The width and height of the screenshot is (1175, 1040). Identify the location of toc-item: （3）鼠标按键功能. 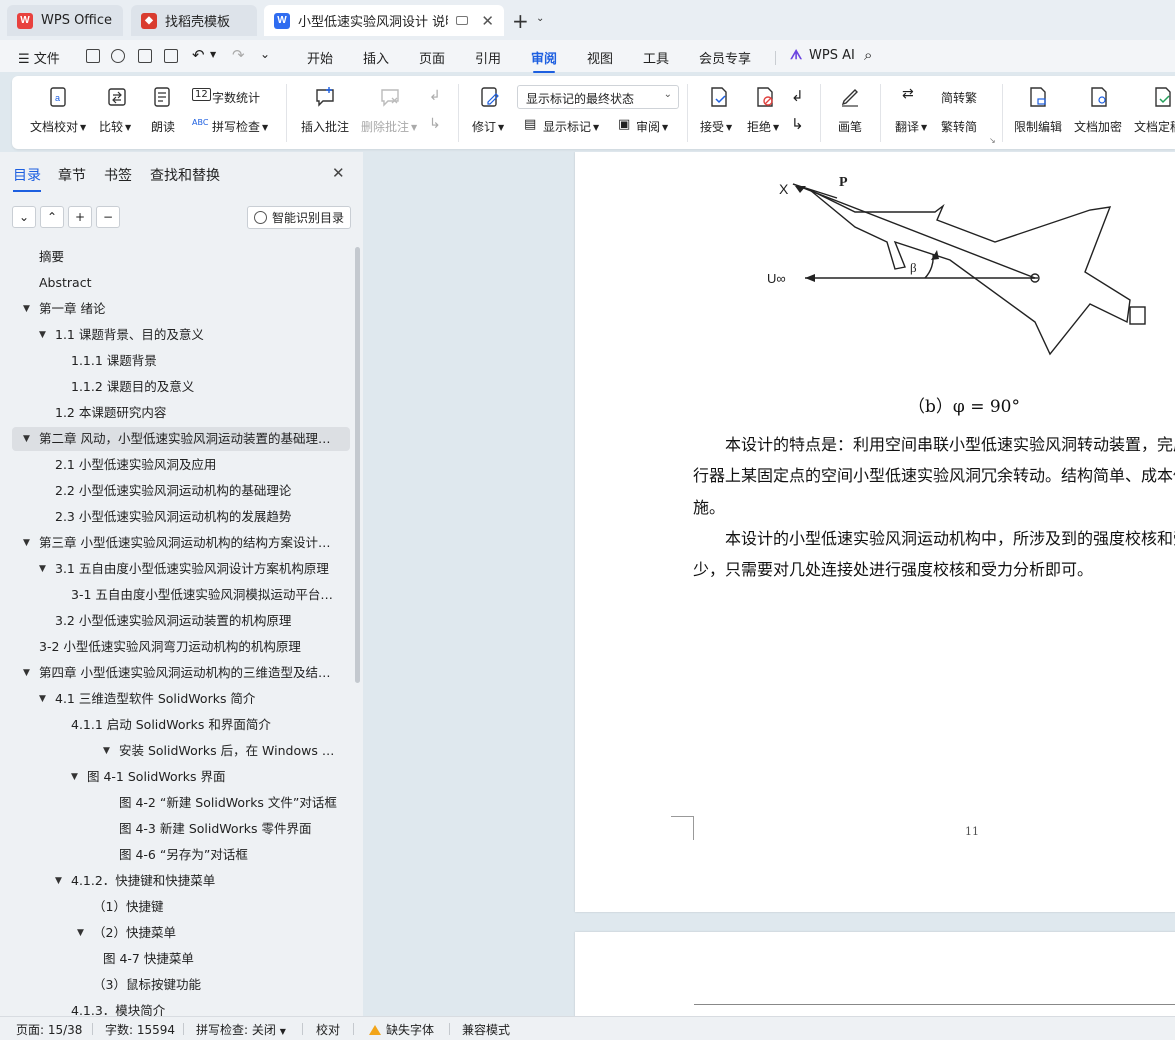
(181, 985).